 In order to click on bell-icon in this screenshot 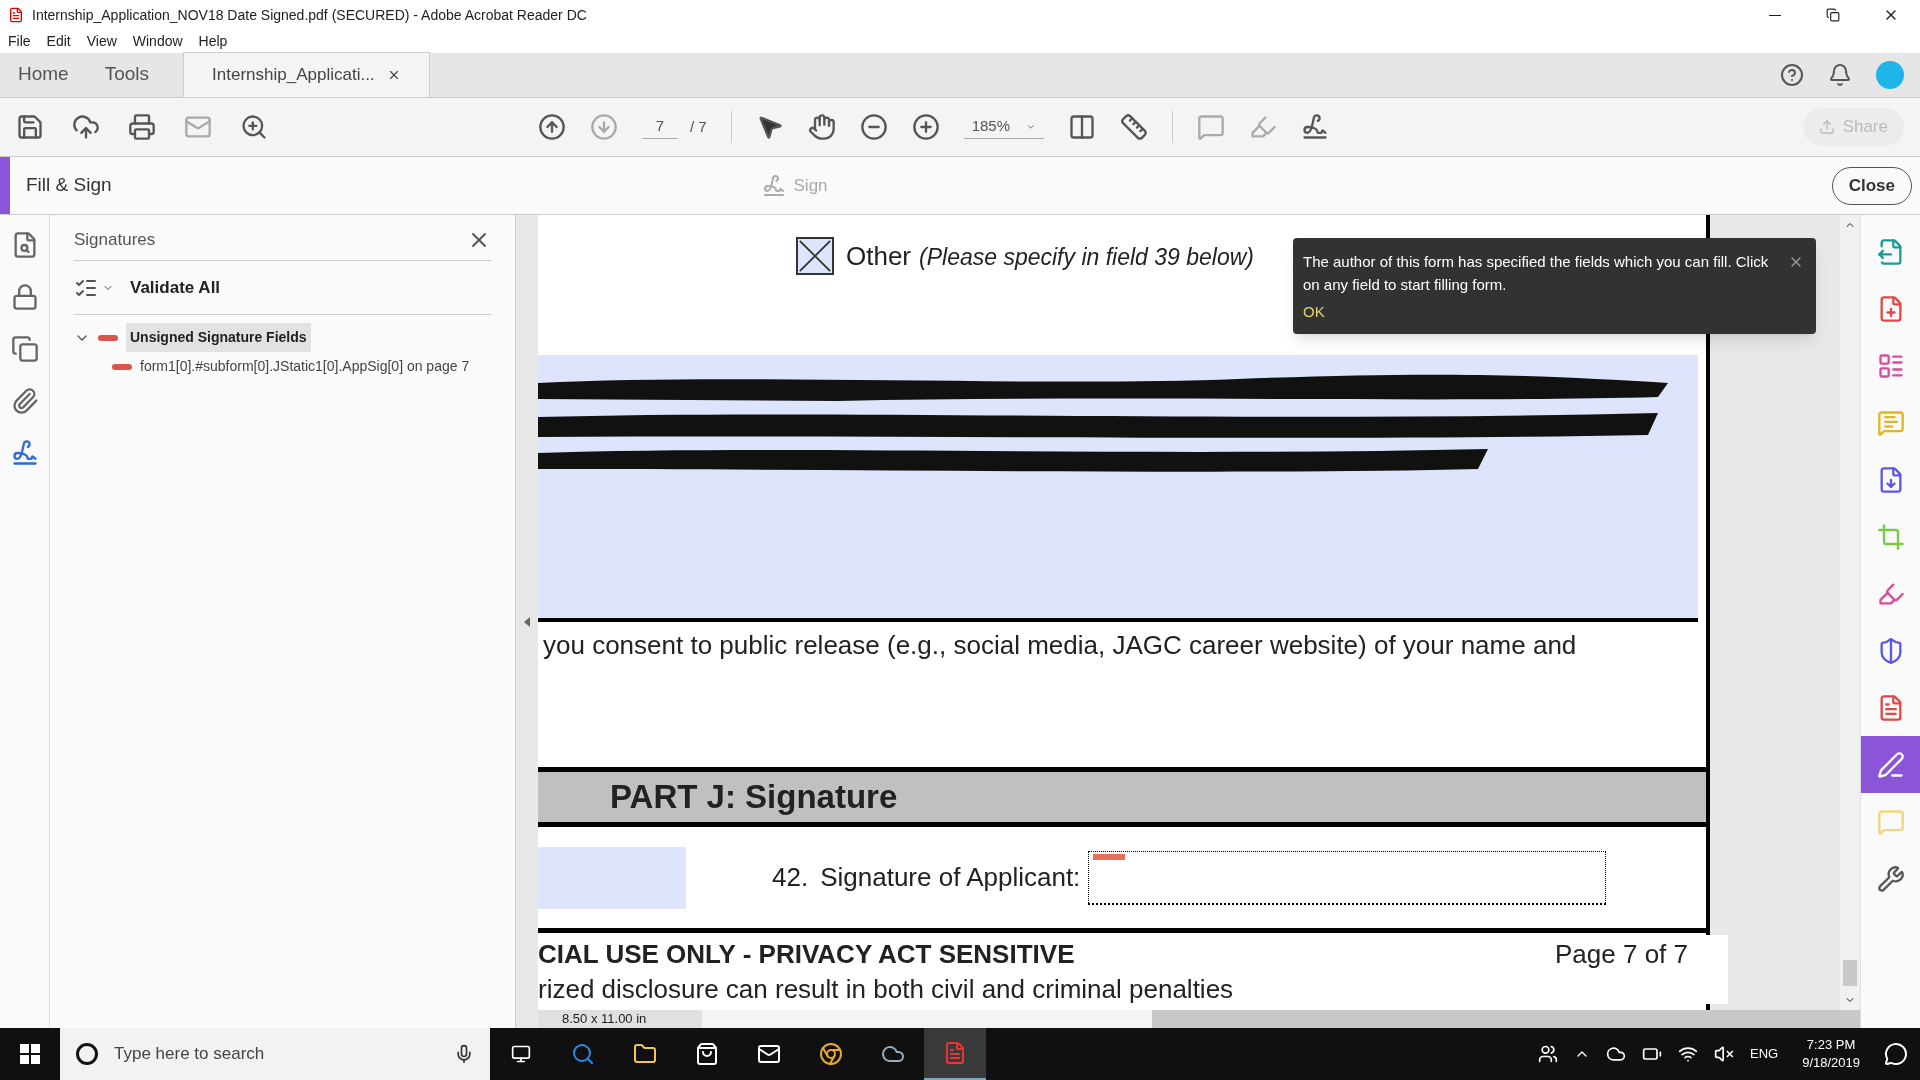, I will do `click(1840, 75)`.